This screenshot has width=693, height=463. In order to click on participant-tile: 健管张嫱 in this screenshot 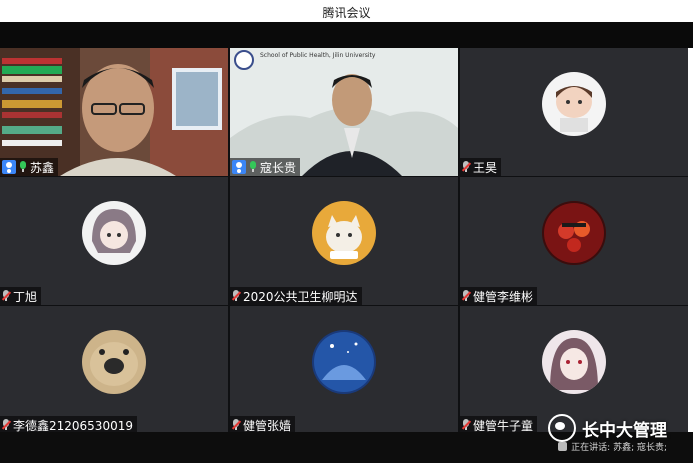, I will do `click(344, 370)`.